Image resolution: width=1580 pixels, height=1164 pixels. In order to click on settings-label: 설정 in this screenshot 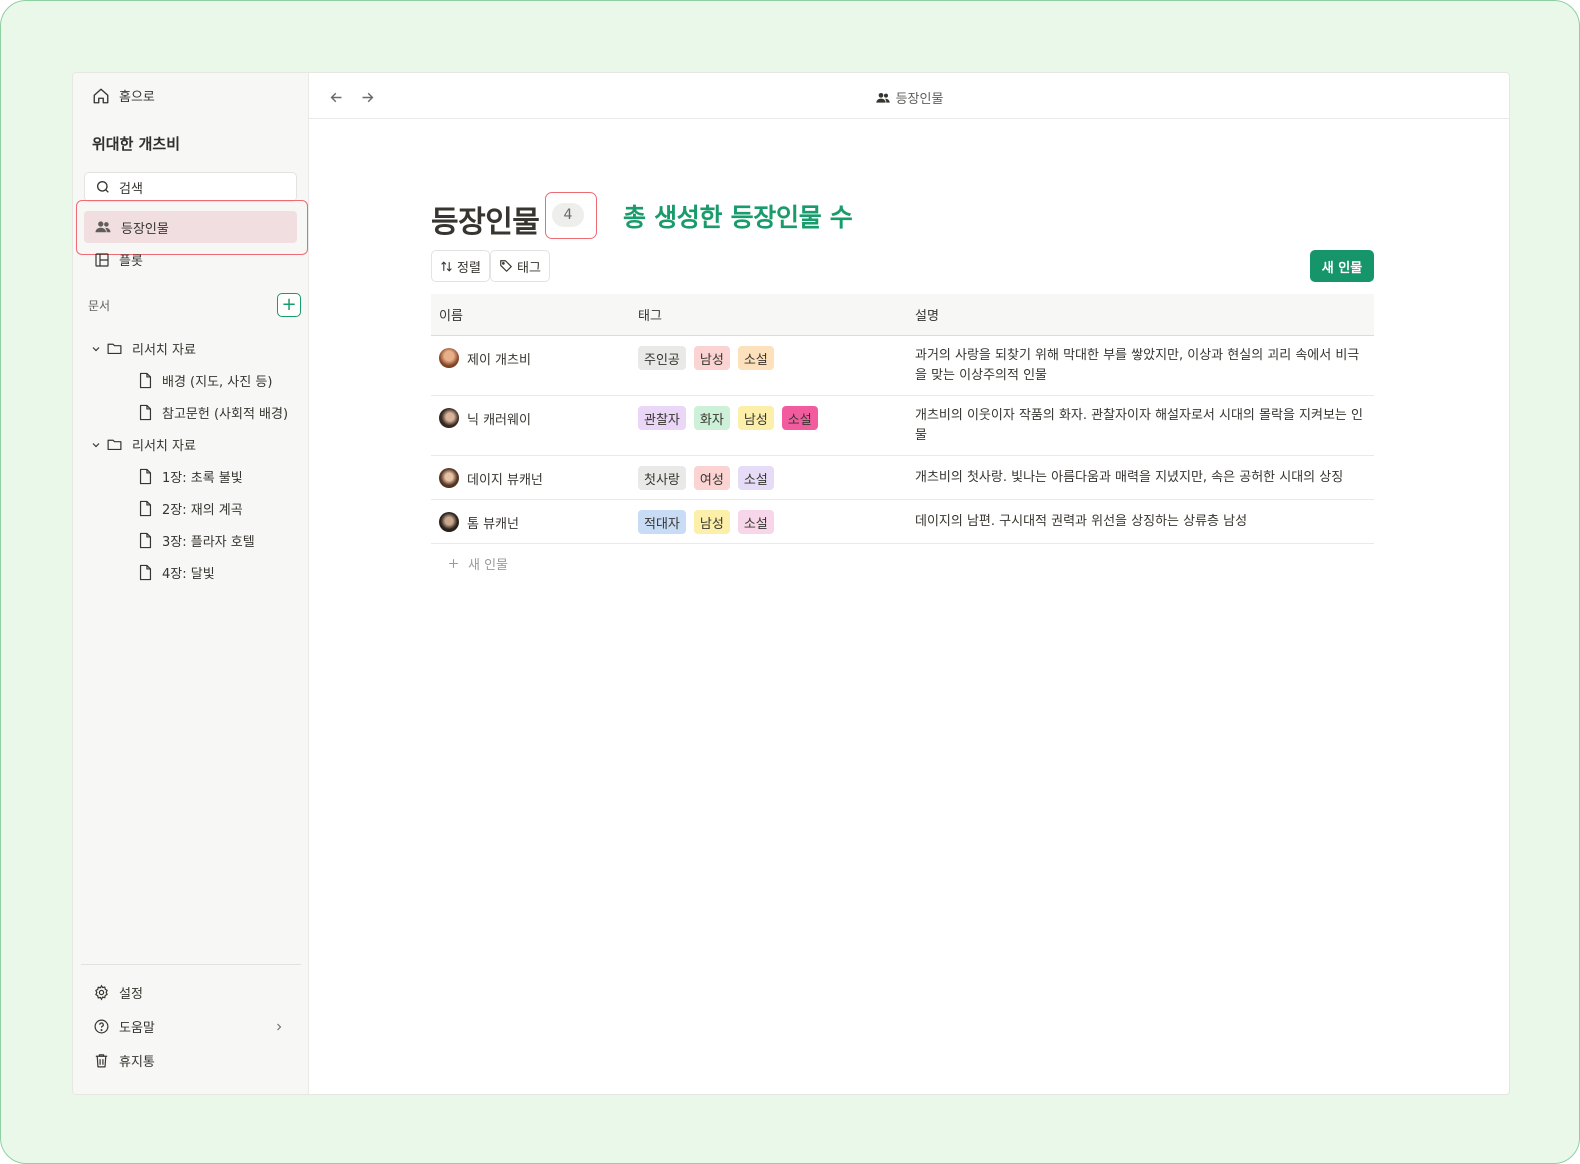, I will do `click(131, 994)`.